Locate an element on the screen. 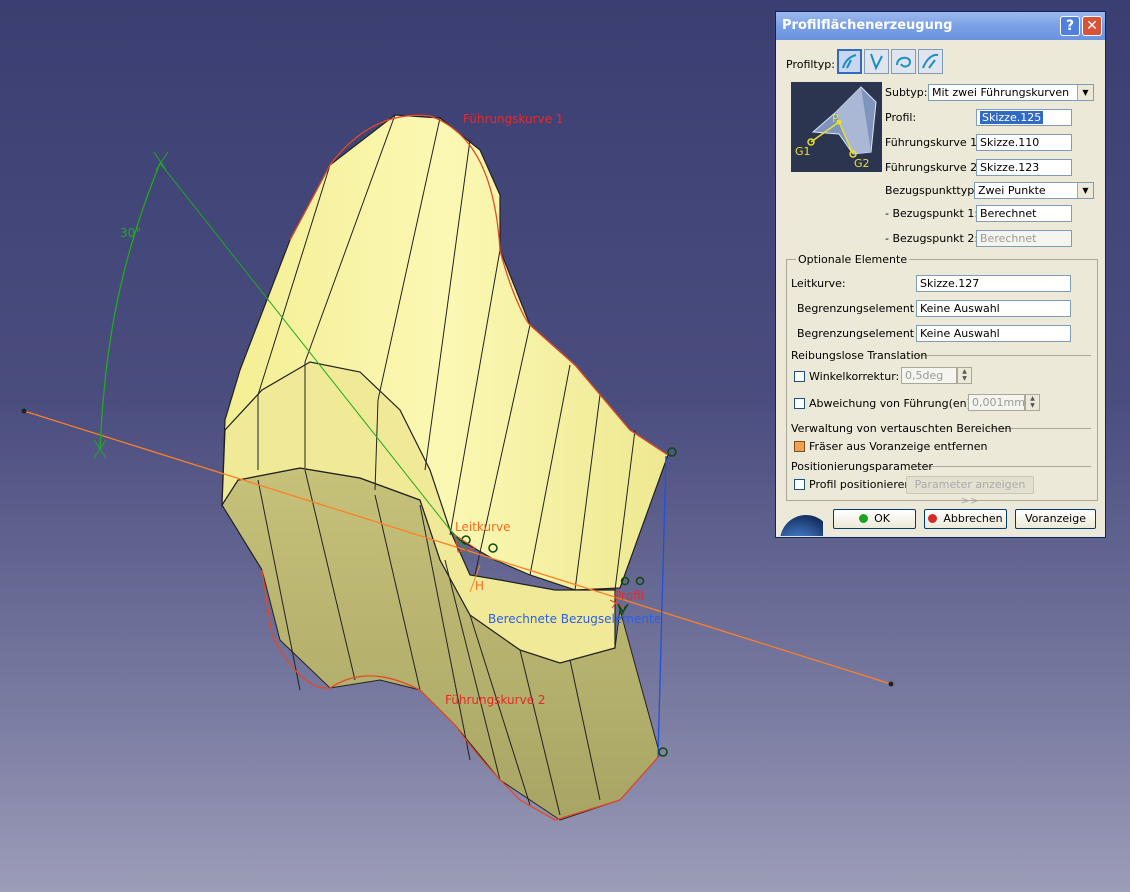 The image size is (1130, 892). abweichung-label: Abweichung von Führung(en): is located at coordinates (892, 403).